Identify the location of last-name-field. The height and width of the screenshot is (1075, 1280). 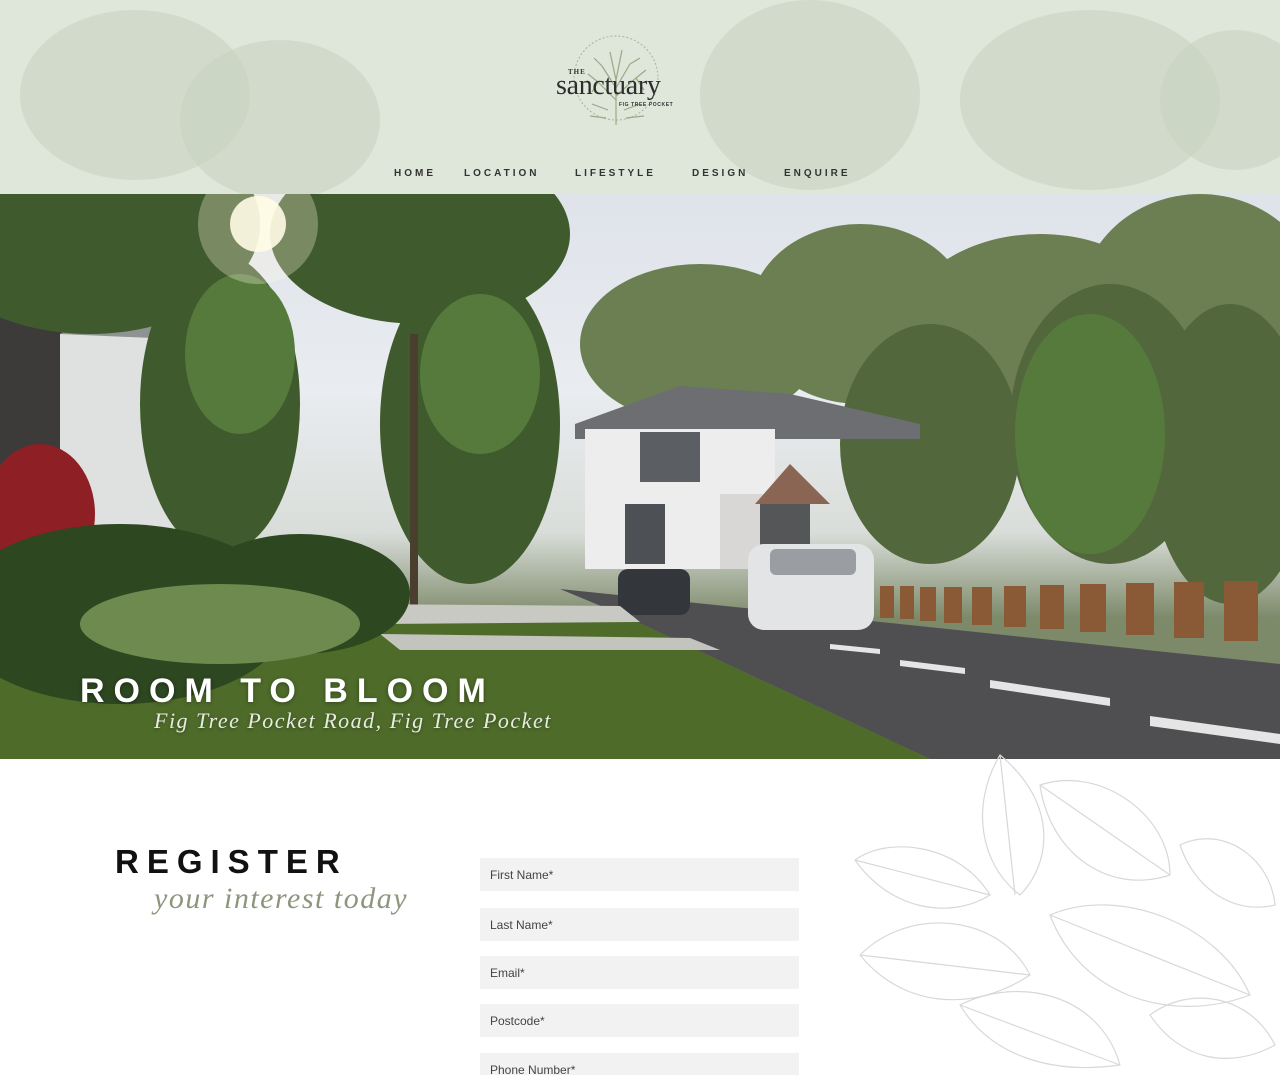
(639, 924).